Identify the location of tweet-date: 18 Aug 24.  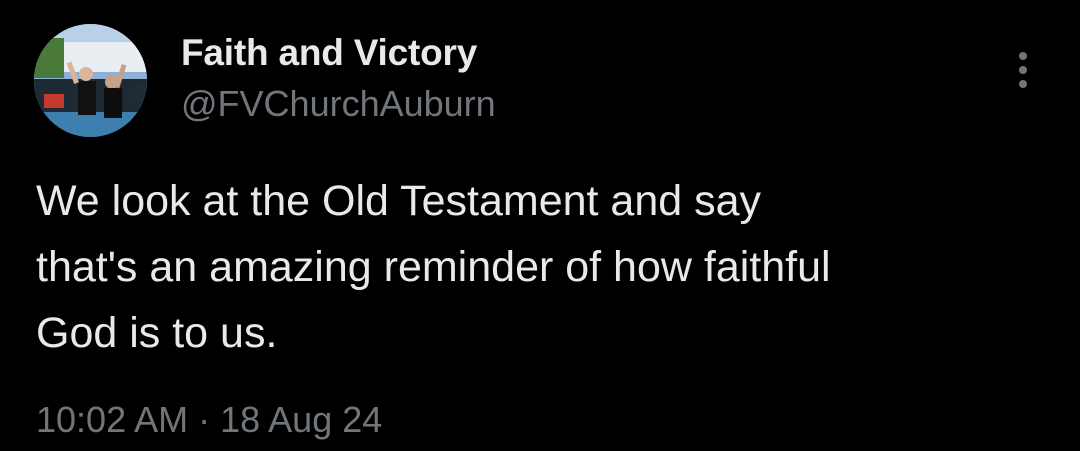
(301, 419).